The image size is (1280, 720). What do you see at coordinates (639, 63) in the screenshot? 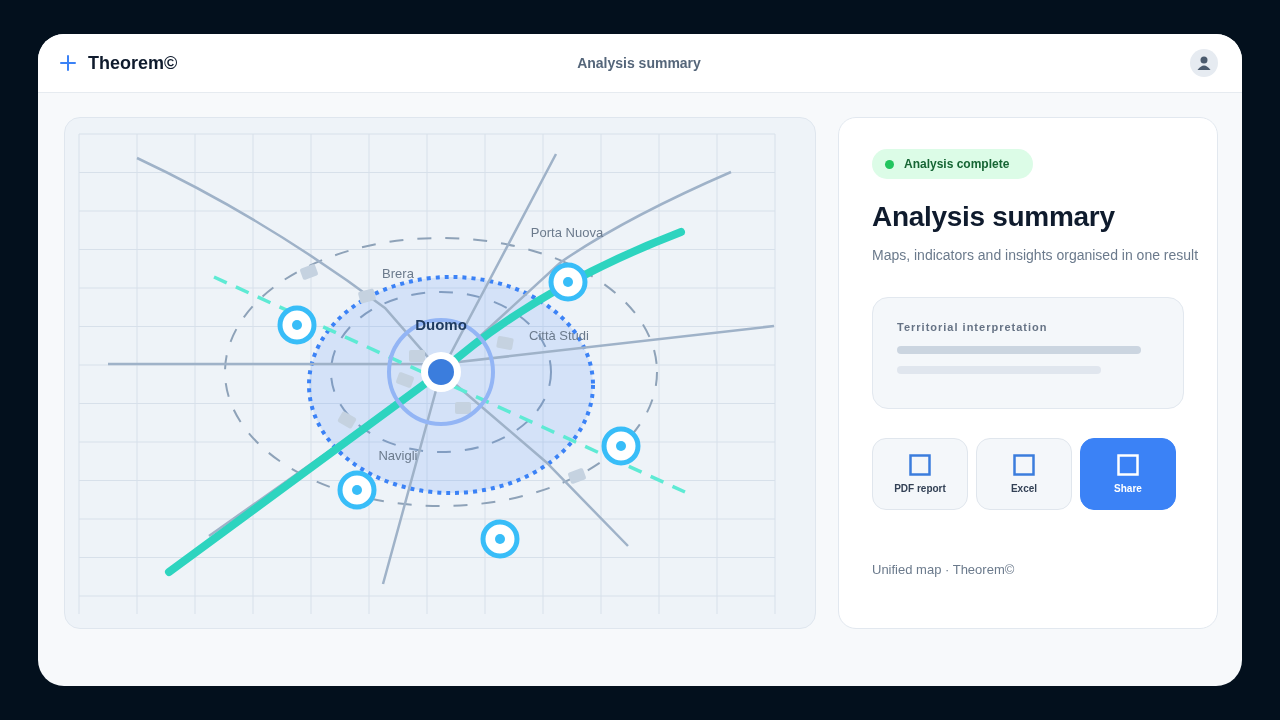
I see `page-title: Analysis summary` at bounding box center [639, 63].